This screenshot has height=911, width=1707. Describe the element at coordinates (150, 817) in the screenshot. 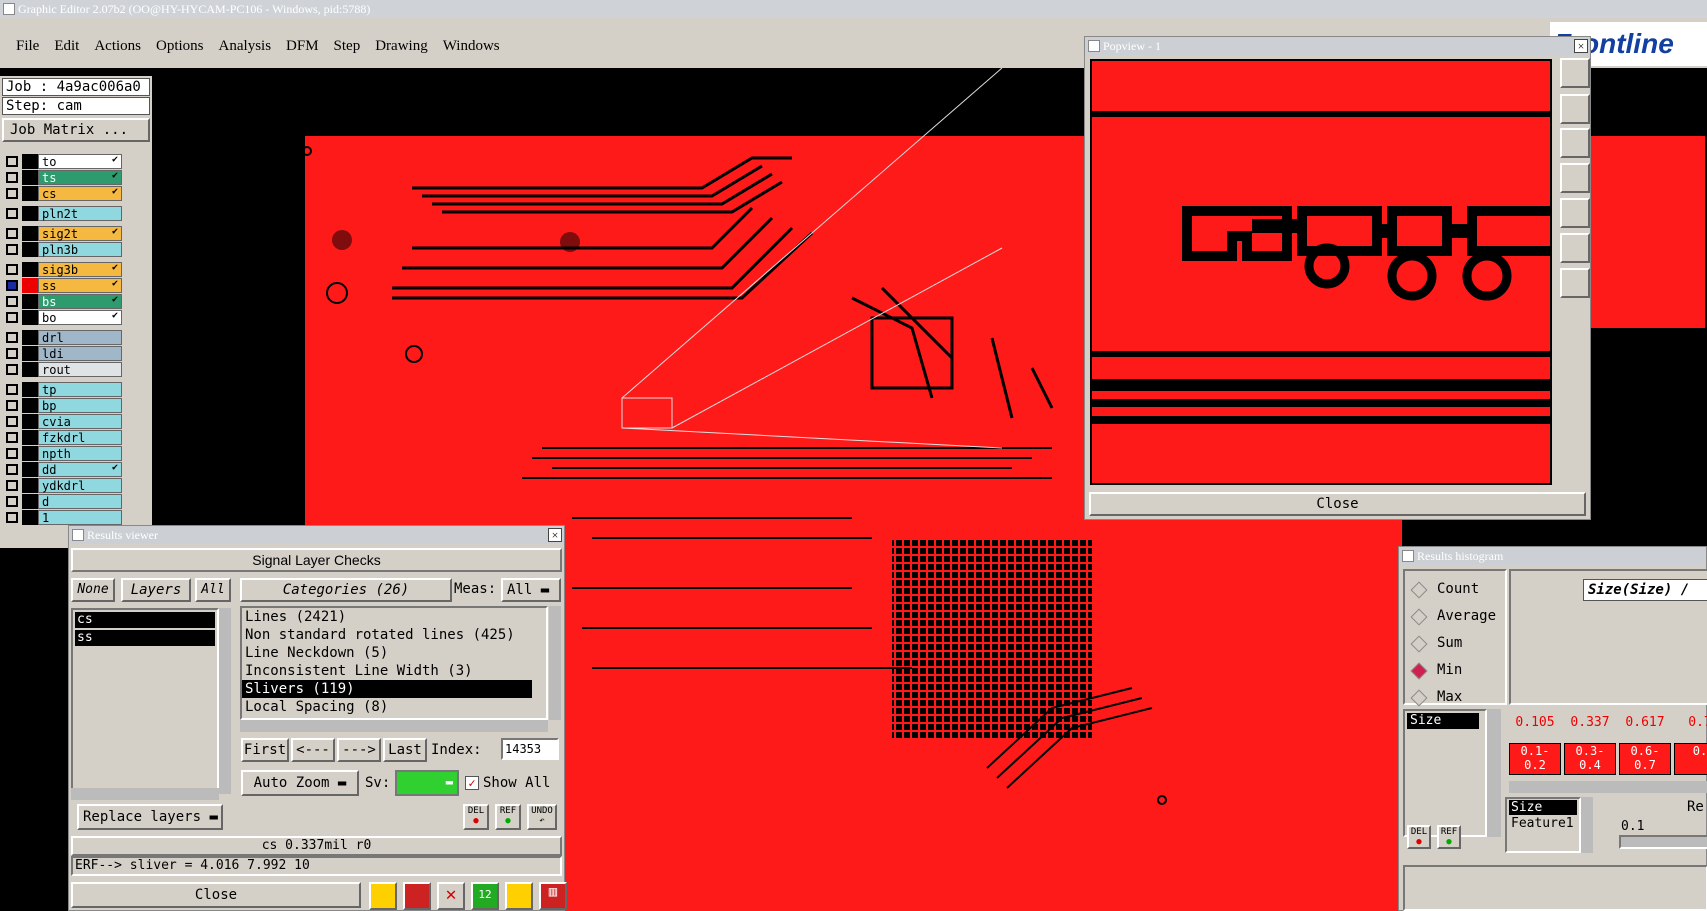

I see `replace-layers-dropdown: Replace layers ▬` at that location.